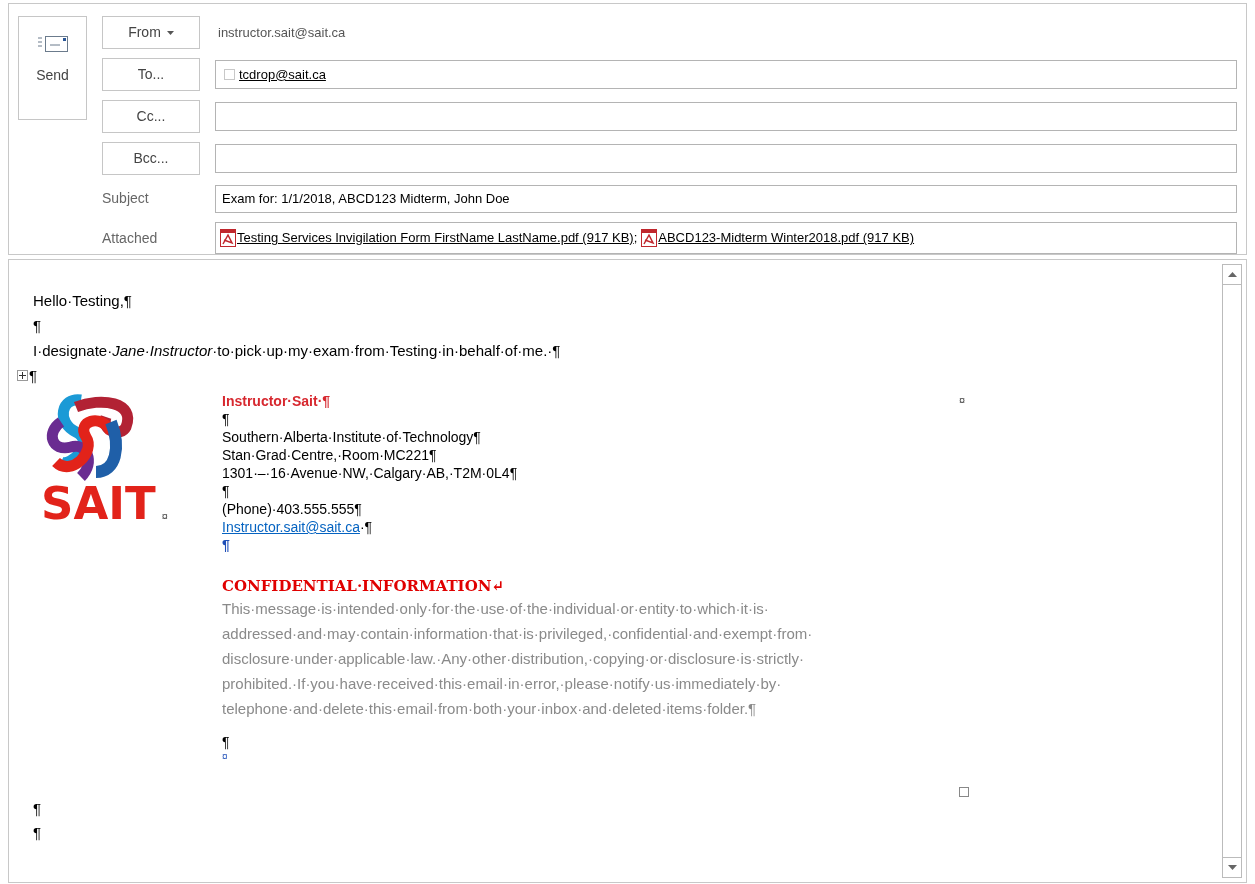 The width and height of the screenshot is (1255, 884). Describe the element at coordinates (281, 32) in the screenshot. I see `sender-address: instructor.sait@sait.ca` at that location.